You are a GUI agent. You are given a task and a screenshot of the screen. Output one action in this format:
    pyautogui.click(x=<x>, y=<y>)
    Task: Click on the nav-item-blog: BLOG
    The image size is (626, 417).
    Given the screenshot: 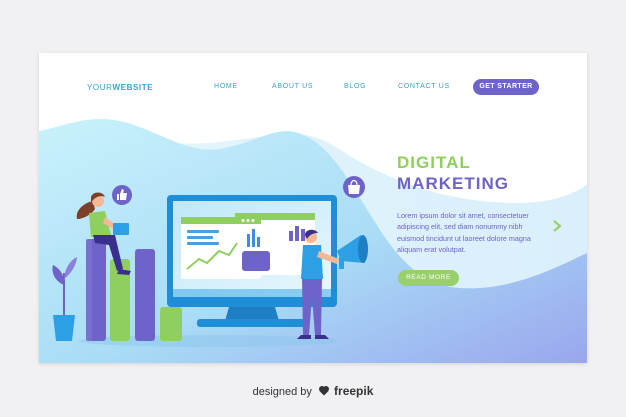 What is the action you would take?
    pyautogui.click(x=355, y=86)
    